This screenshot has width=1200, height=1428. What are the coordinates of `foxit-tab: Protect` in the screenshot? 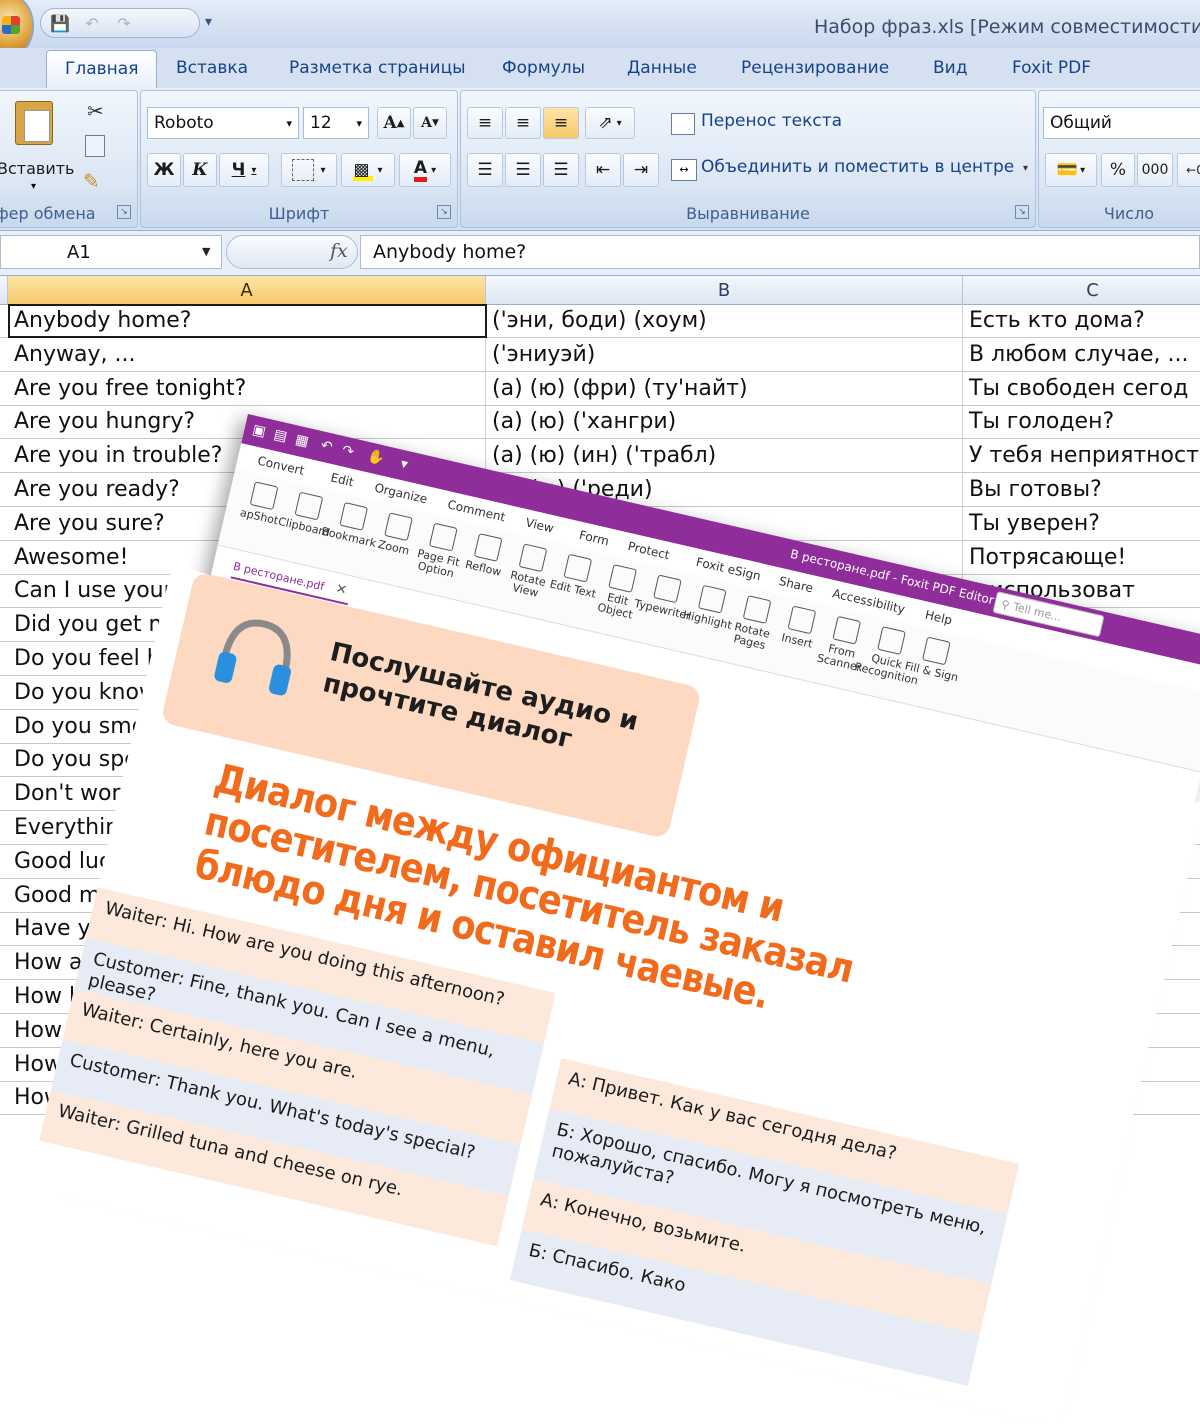 It's located at (649, 550).